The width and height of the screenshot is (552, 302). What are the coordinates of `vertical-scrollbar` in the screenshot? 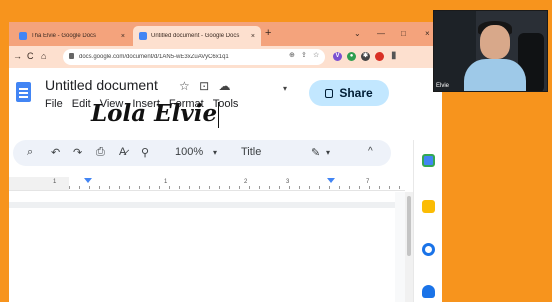 It's located at (409, 247).